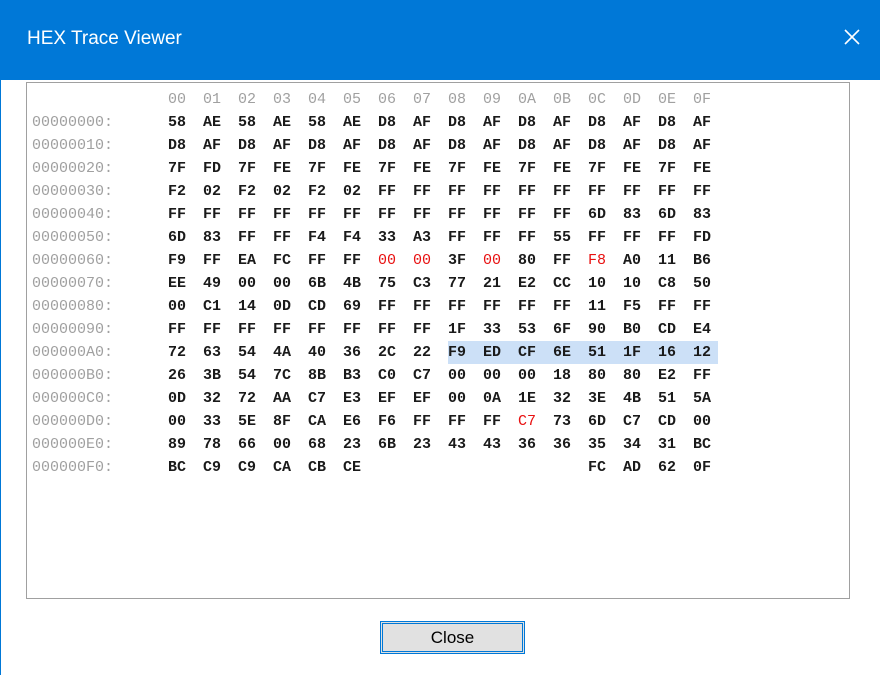 The width and height of the screenshot is (880, 675). I want to click on hex-byte: 2C, so click(395, 352).